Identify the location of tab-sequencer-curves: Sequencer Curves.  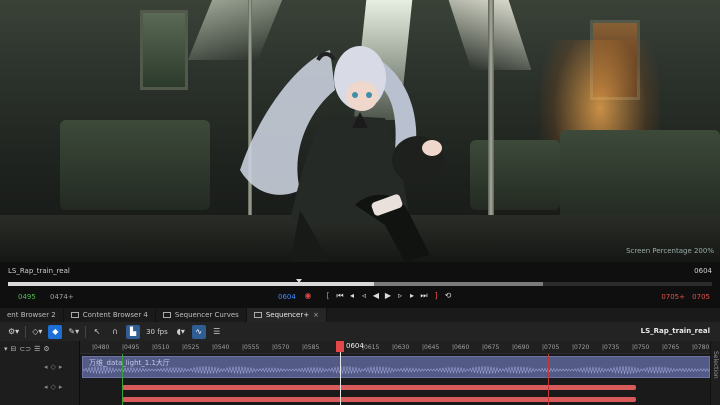
(201, 315).